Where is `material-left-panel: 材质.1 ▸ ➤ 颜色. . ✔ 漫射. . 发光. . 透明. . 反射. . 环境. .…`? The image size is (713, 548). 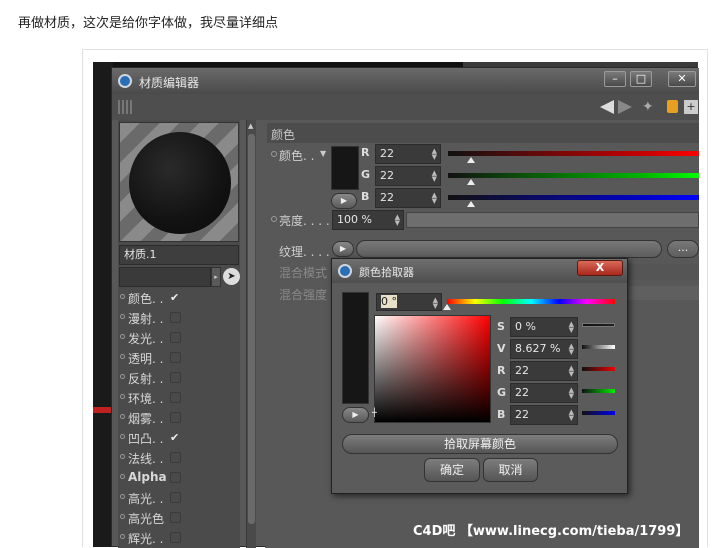 material-left-panel: 材质.1 ▸ ➤ 颜色. . ✔ 漫射. . 发光. . 透明. . 反射. . 环境. .… is located at coordinates (179, 334).